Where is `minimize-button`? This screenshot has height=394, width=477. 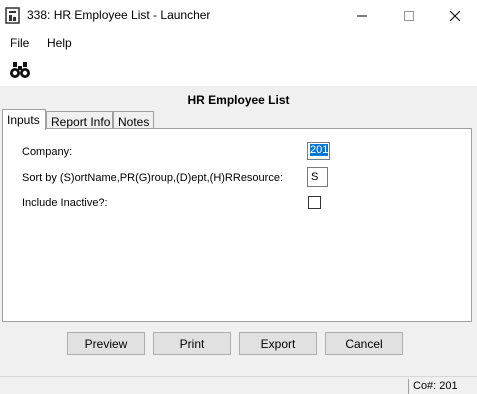
minimize-button is located at coordinates (362, 15).